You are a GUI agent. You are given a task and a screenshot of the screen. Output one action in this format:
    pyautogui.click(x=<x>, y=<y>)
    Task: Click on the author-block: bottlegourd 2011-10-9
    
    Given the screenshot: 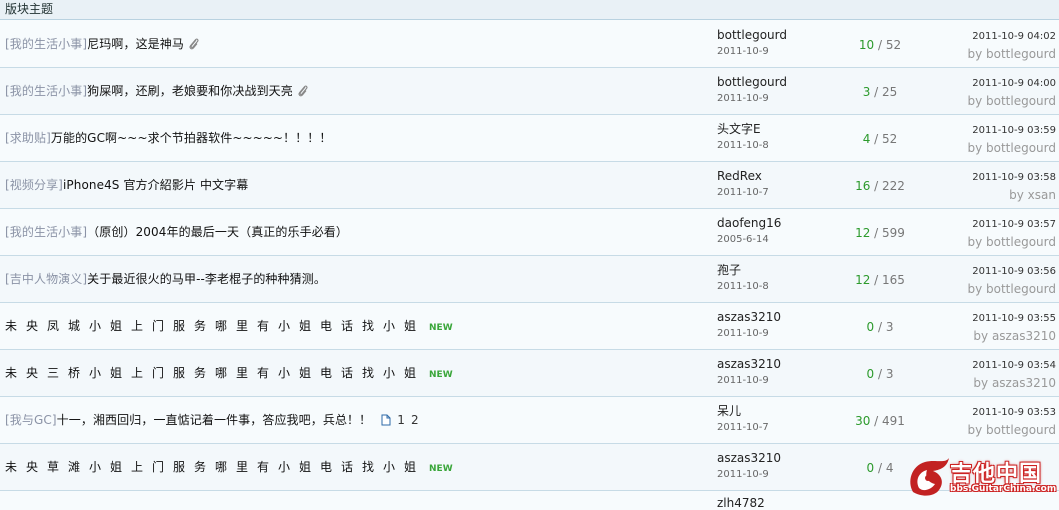 What is the action you would take?
    pyautogui.click(x=752, y=43)
    